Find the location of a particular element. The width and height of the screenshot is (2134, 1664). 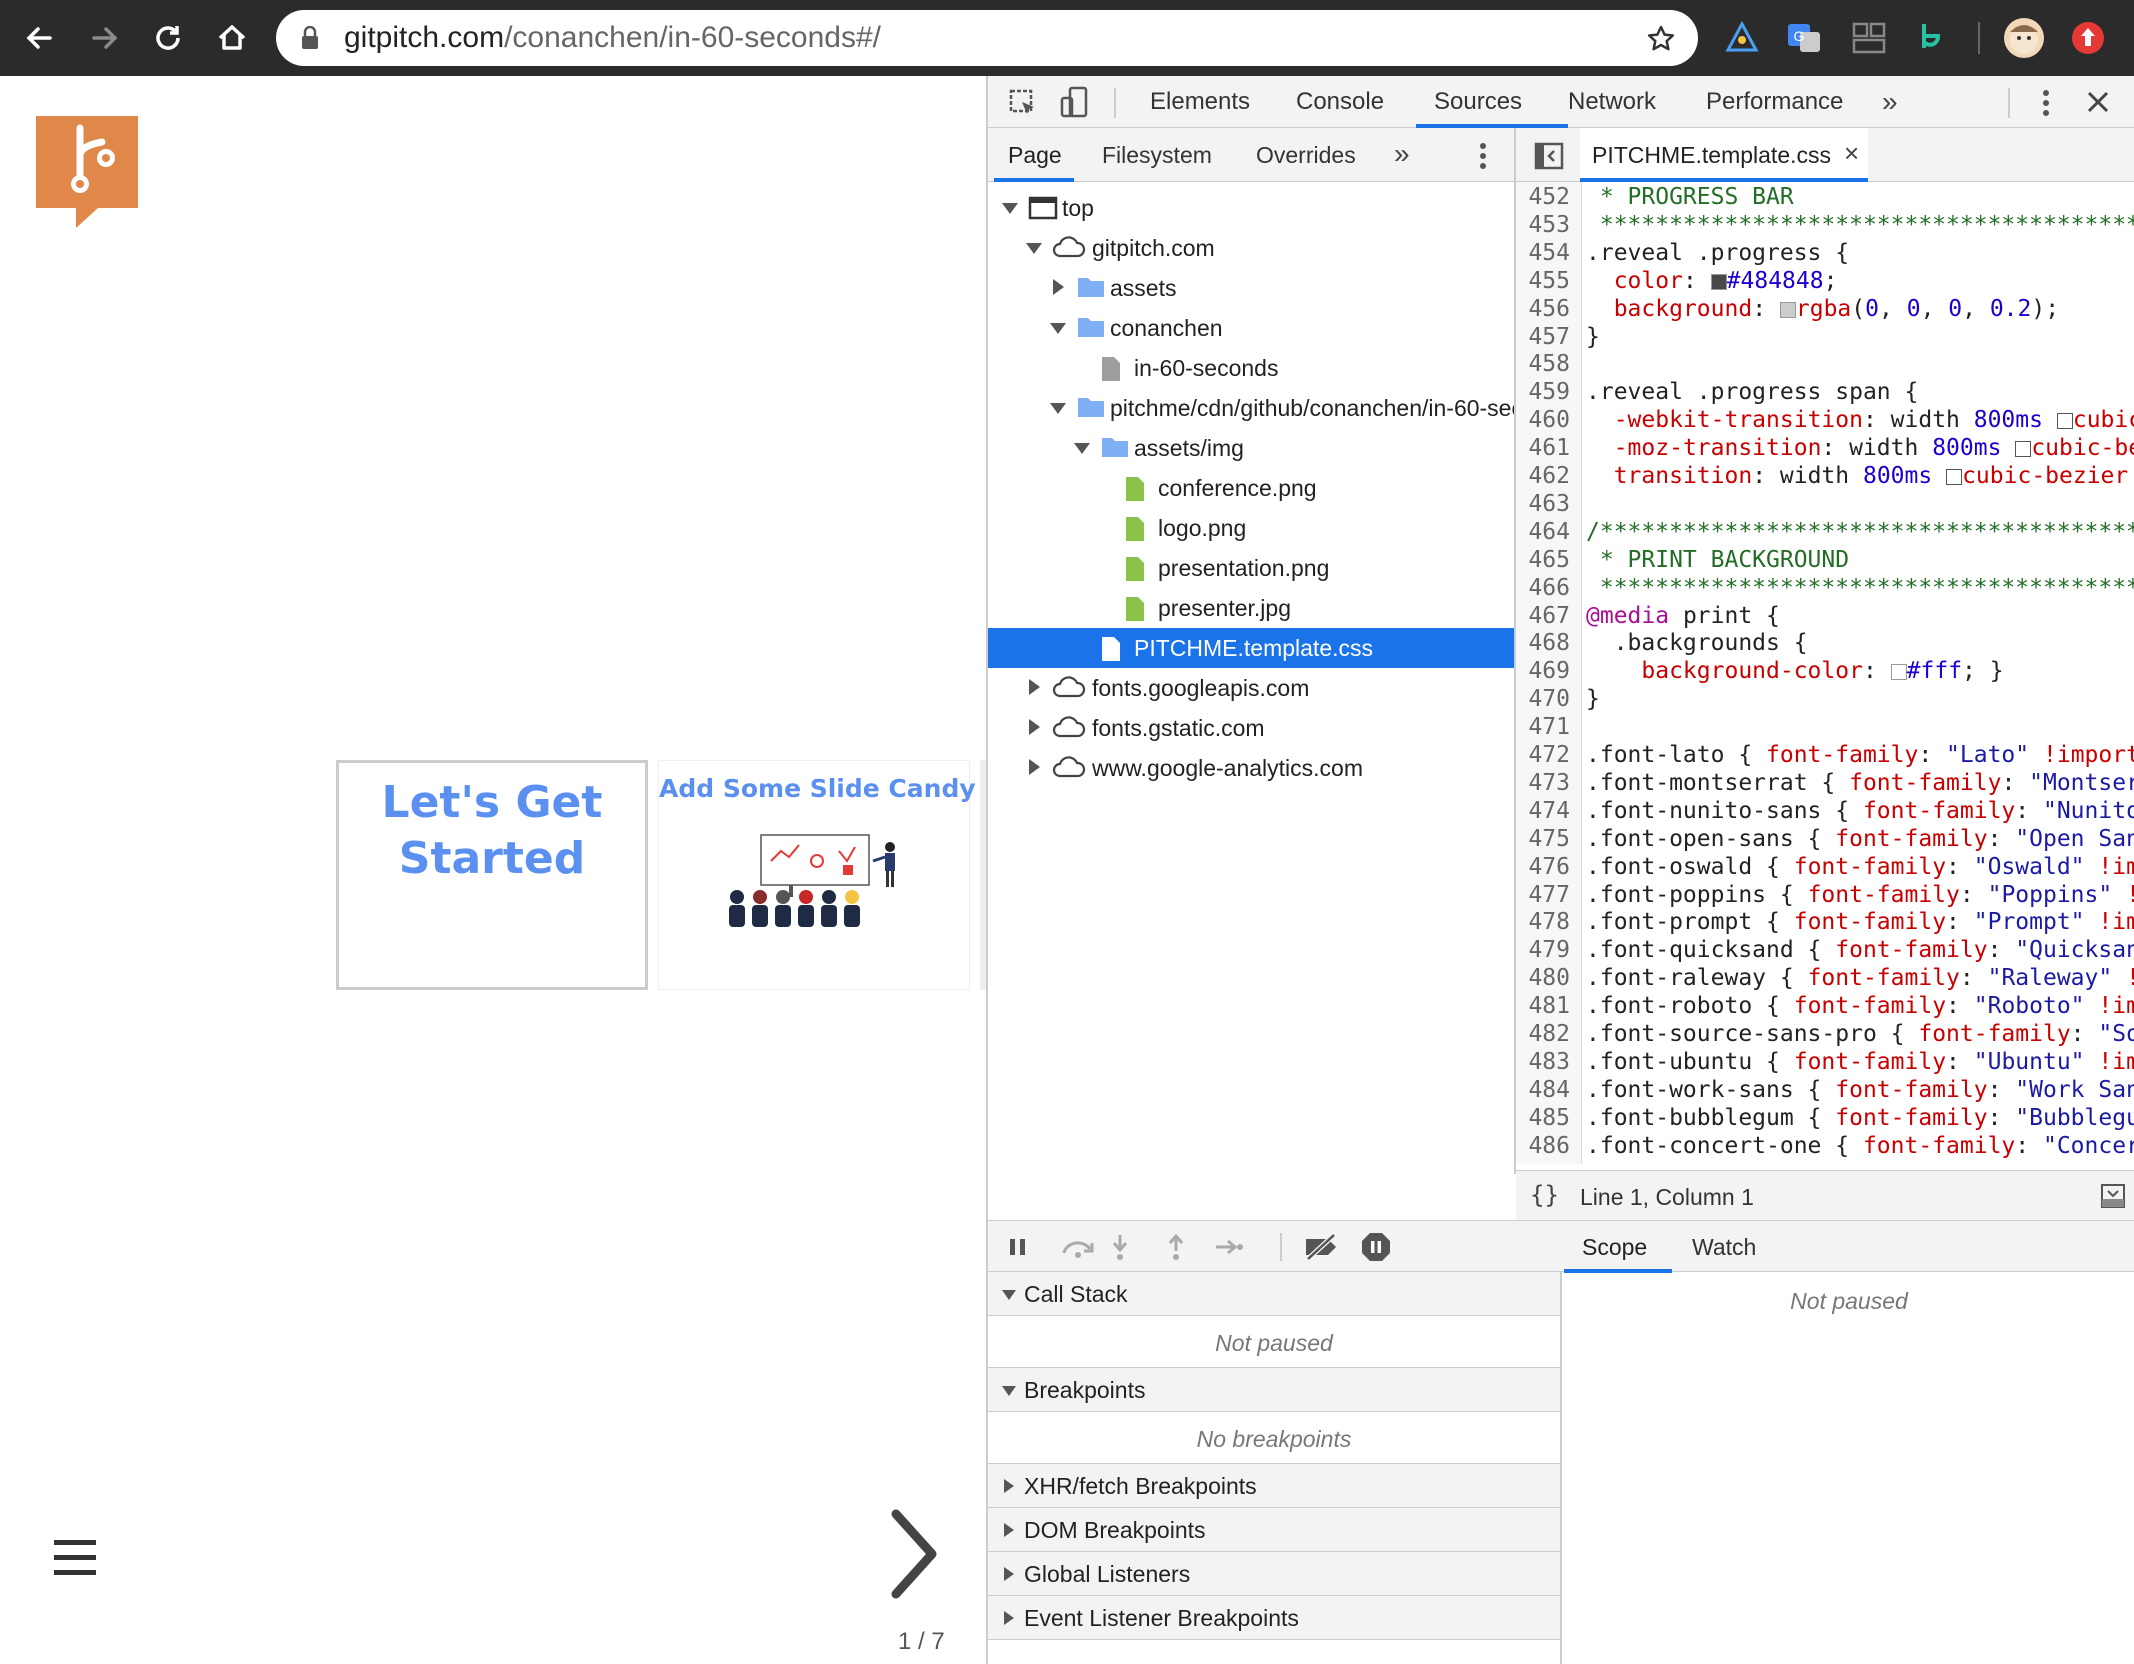

file-tree-row: presenter.jpg is located at coordinates (1251, 608).